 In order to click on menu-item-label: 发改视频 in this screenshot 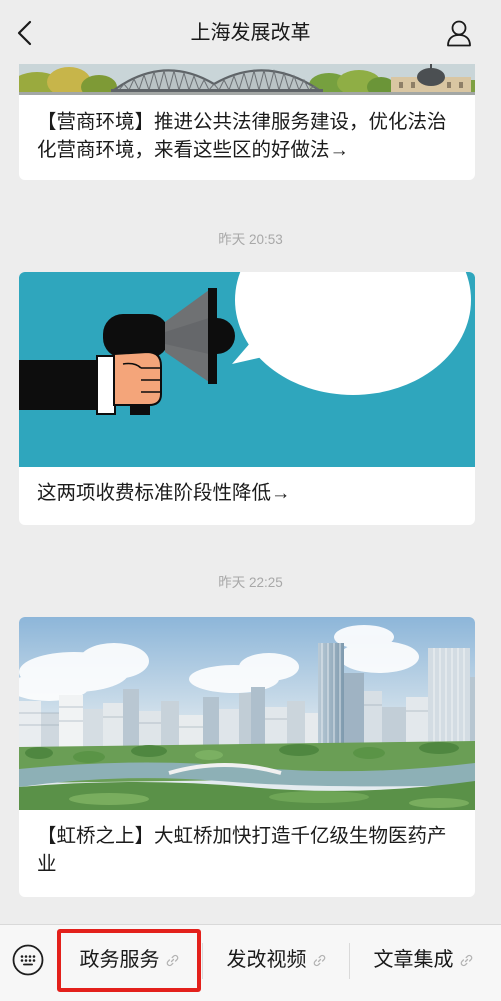, I will do `click(266, 960)`.